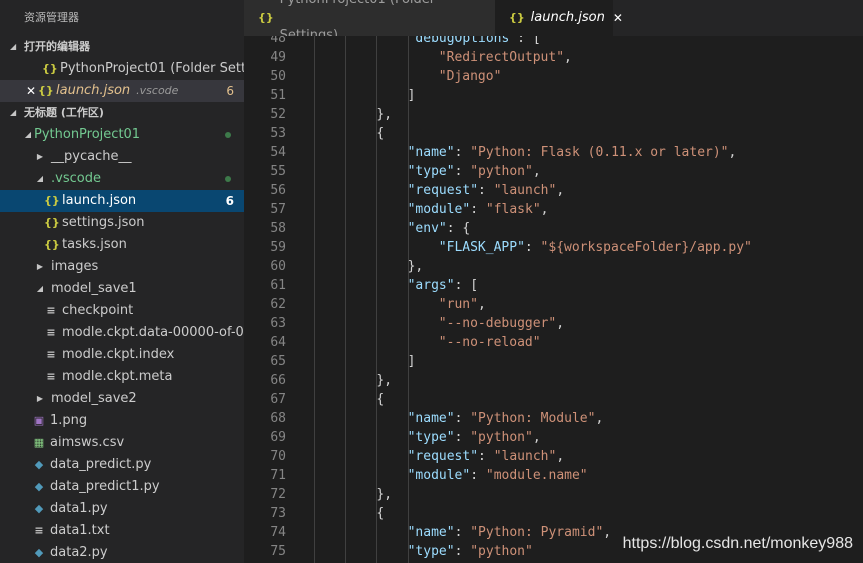 The image size is (863, 563). What do you see at coordinates (439, 228) in the screenshot?
I see `code-text: "env": {` at bounding box center [439, 228].